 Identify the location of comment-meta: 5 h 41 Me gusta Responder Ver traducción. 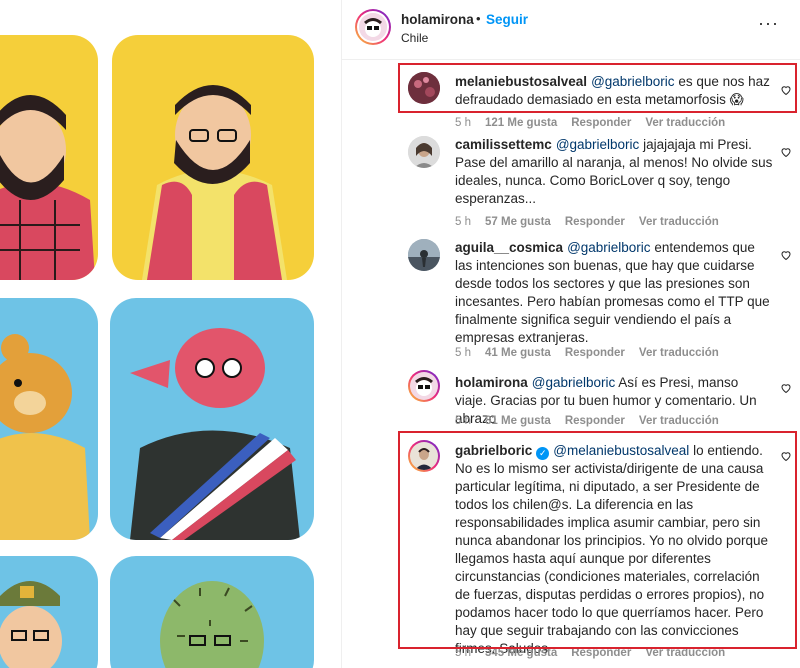
(594, 353).